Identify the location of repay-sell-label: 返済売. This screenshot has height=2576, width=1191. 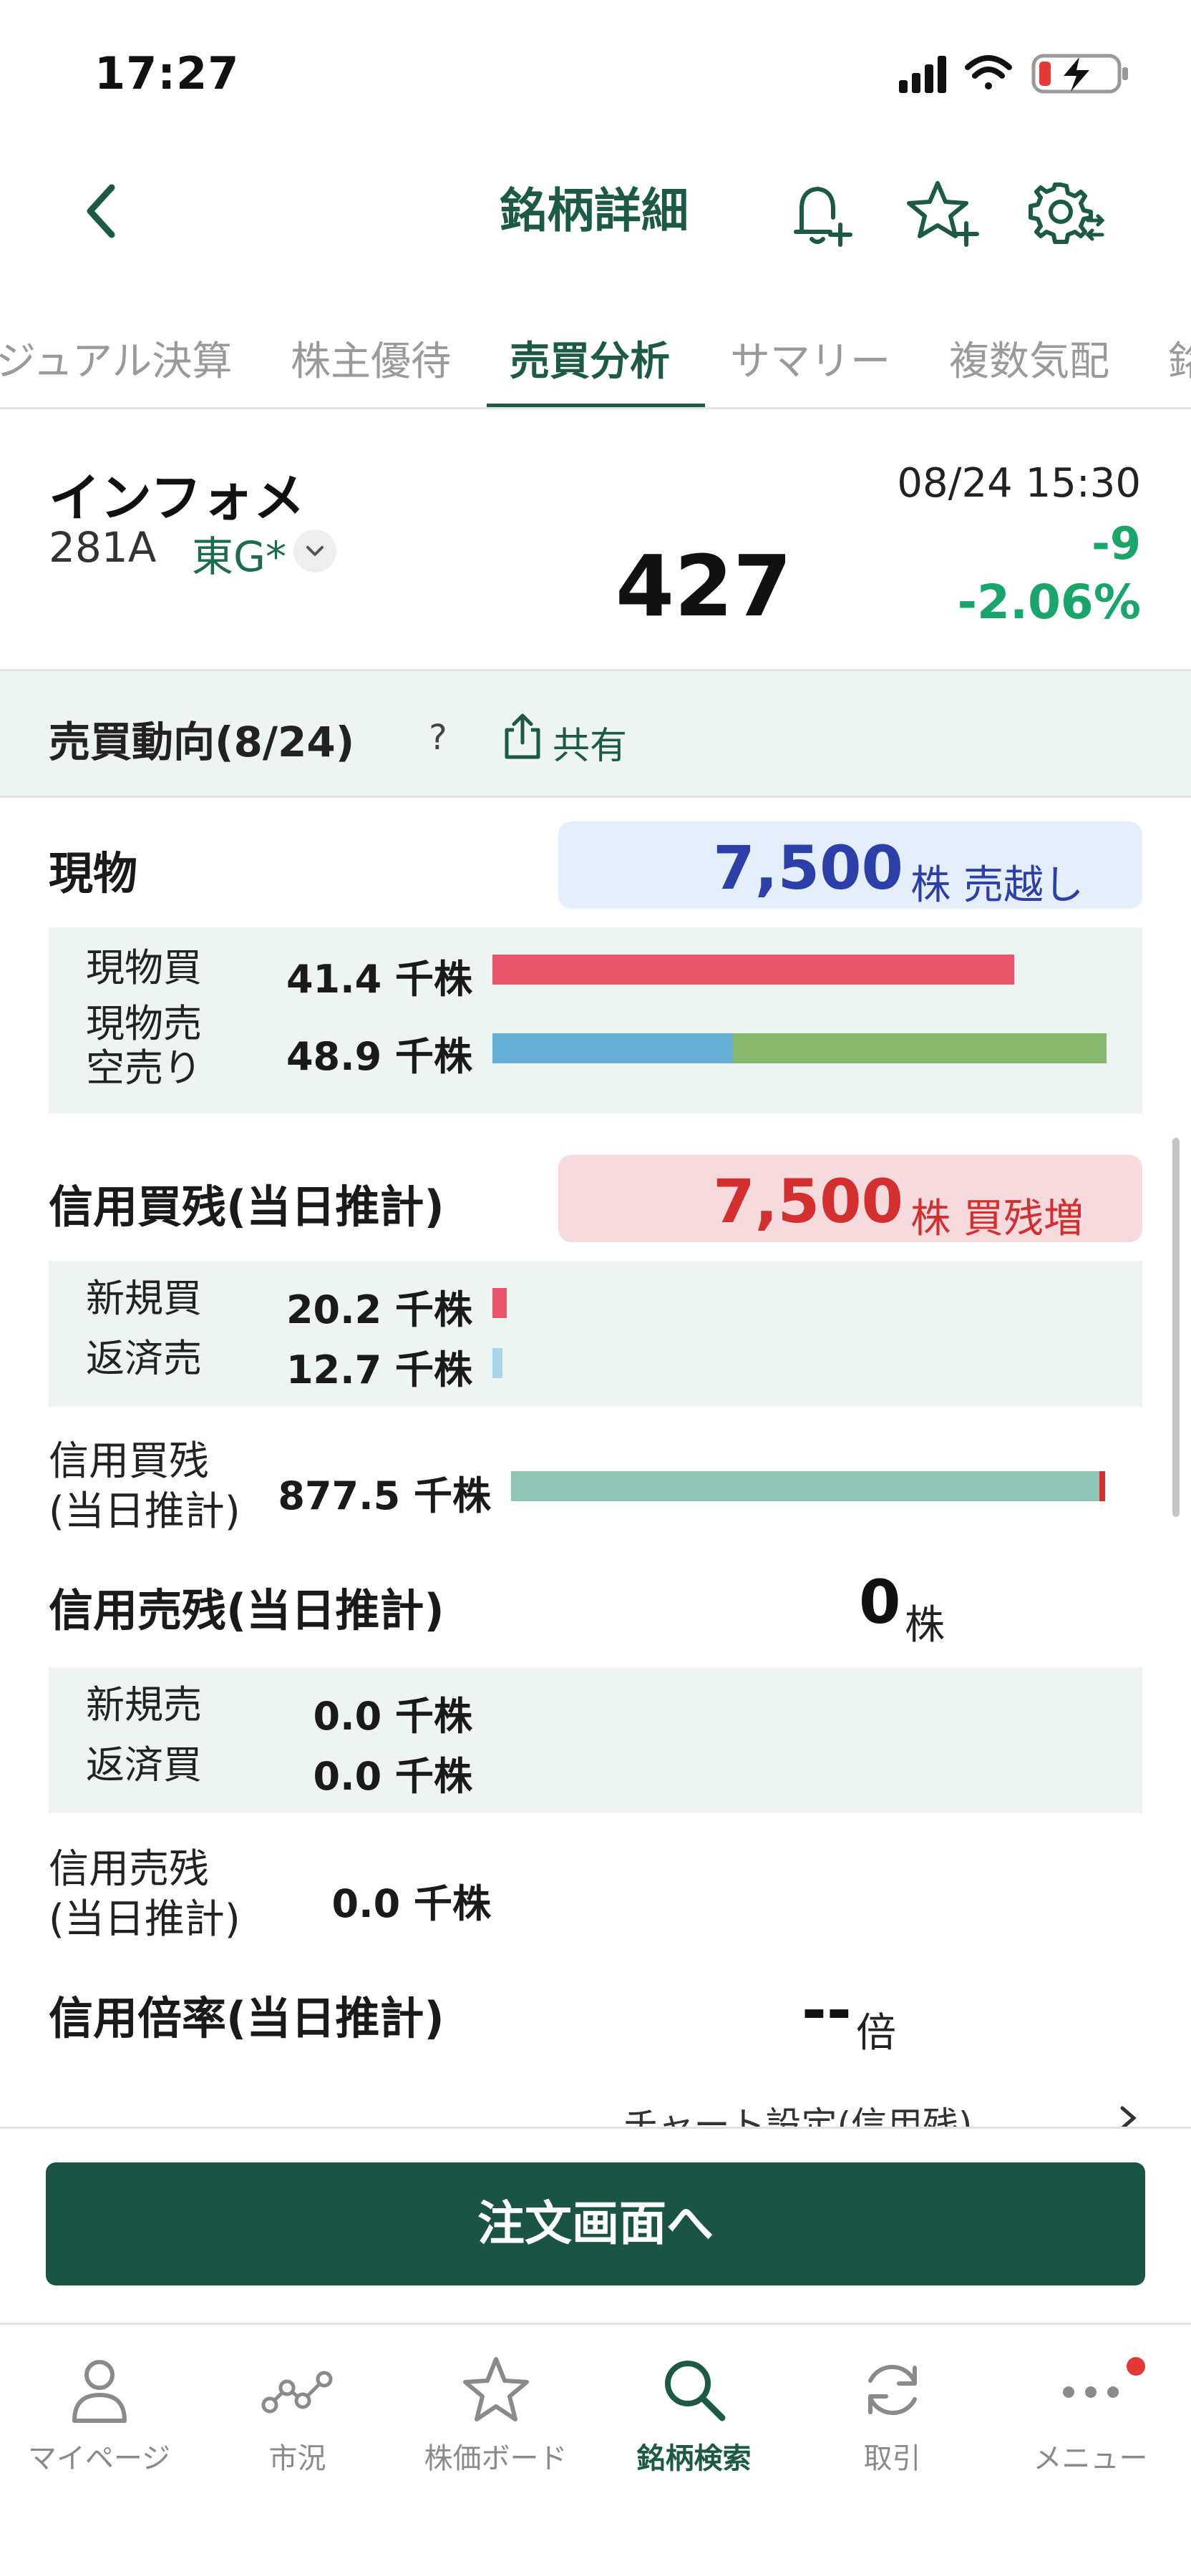
(144, 1358).